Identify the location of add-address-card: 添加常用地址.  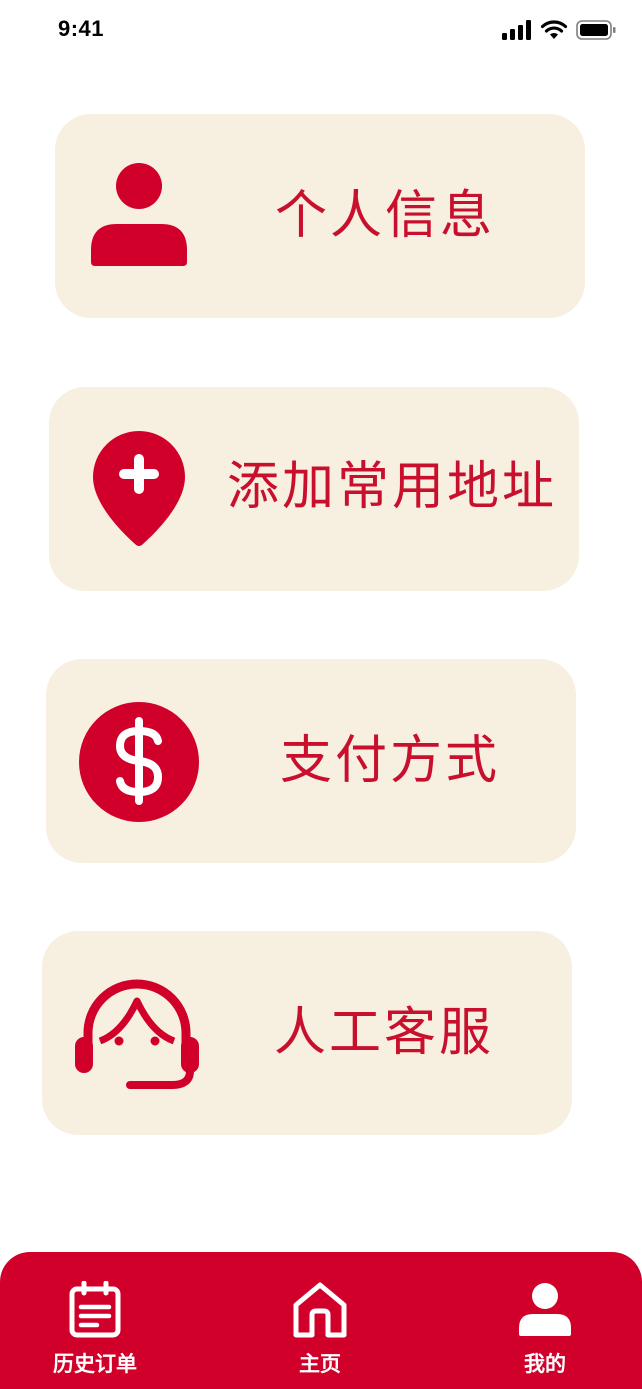
(314, 489).